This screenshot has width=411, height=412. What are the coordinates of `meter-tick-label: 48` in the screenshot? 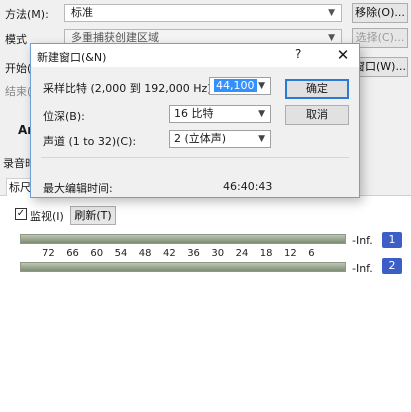 It's located at (145, 253).